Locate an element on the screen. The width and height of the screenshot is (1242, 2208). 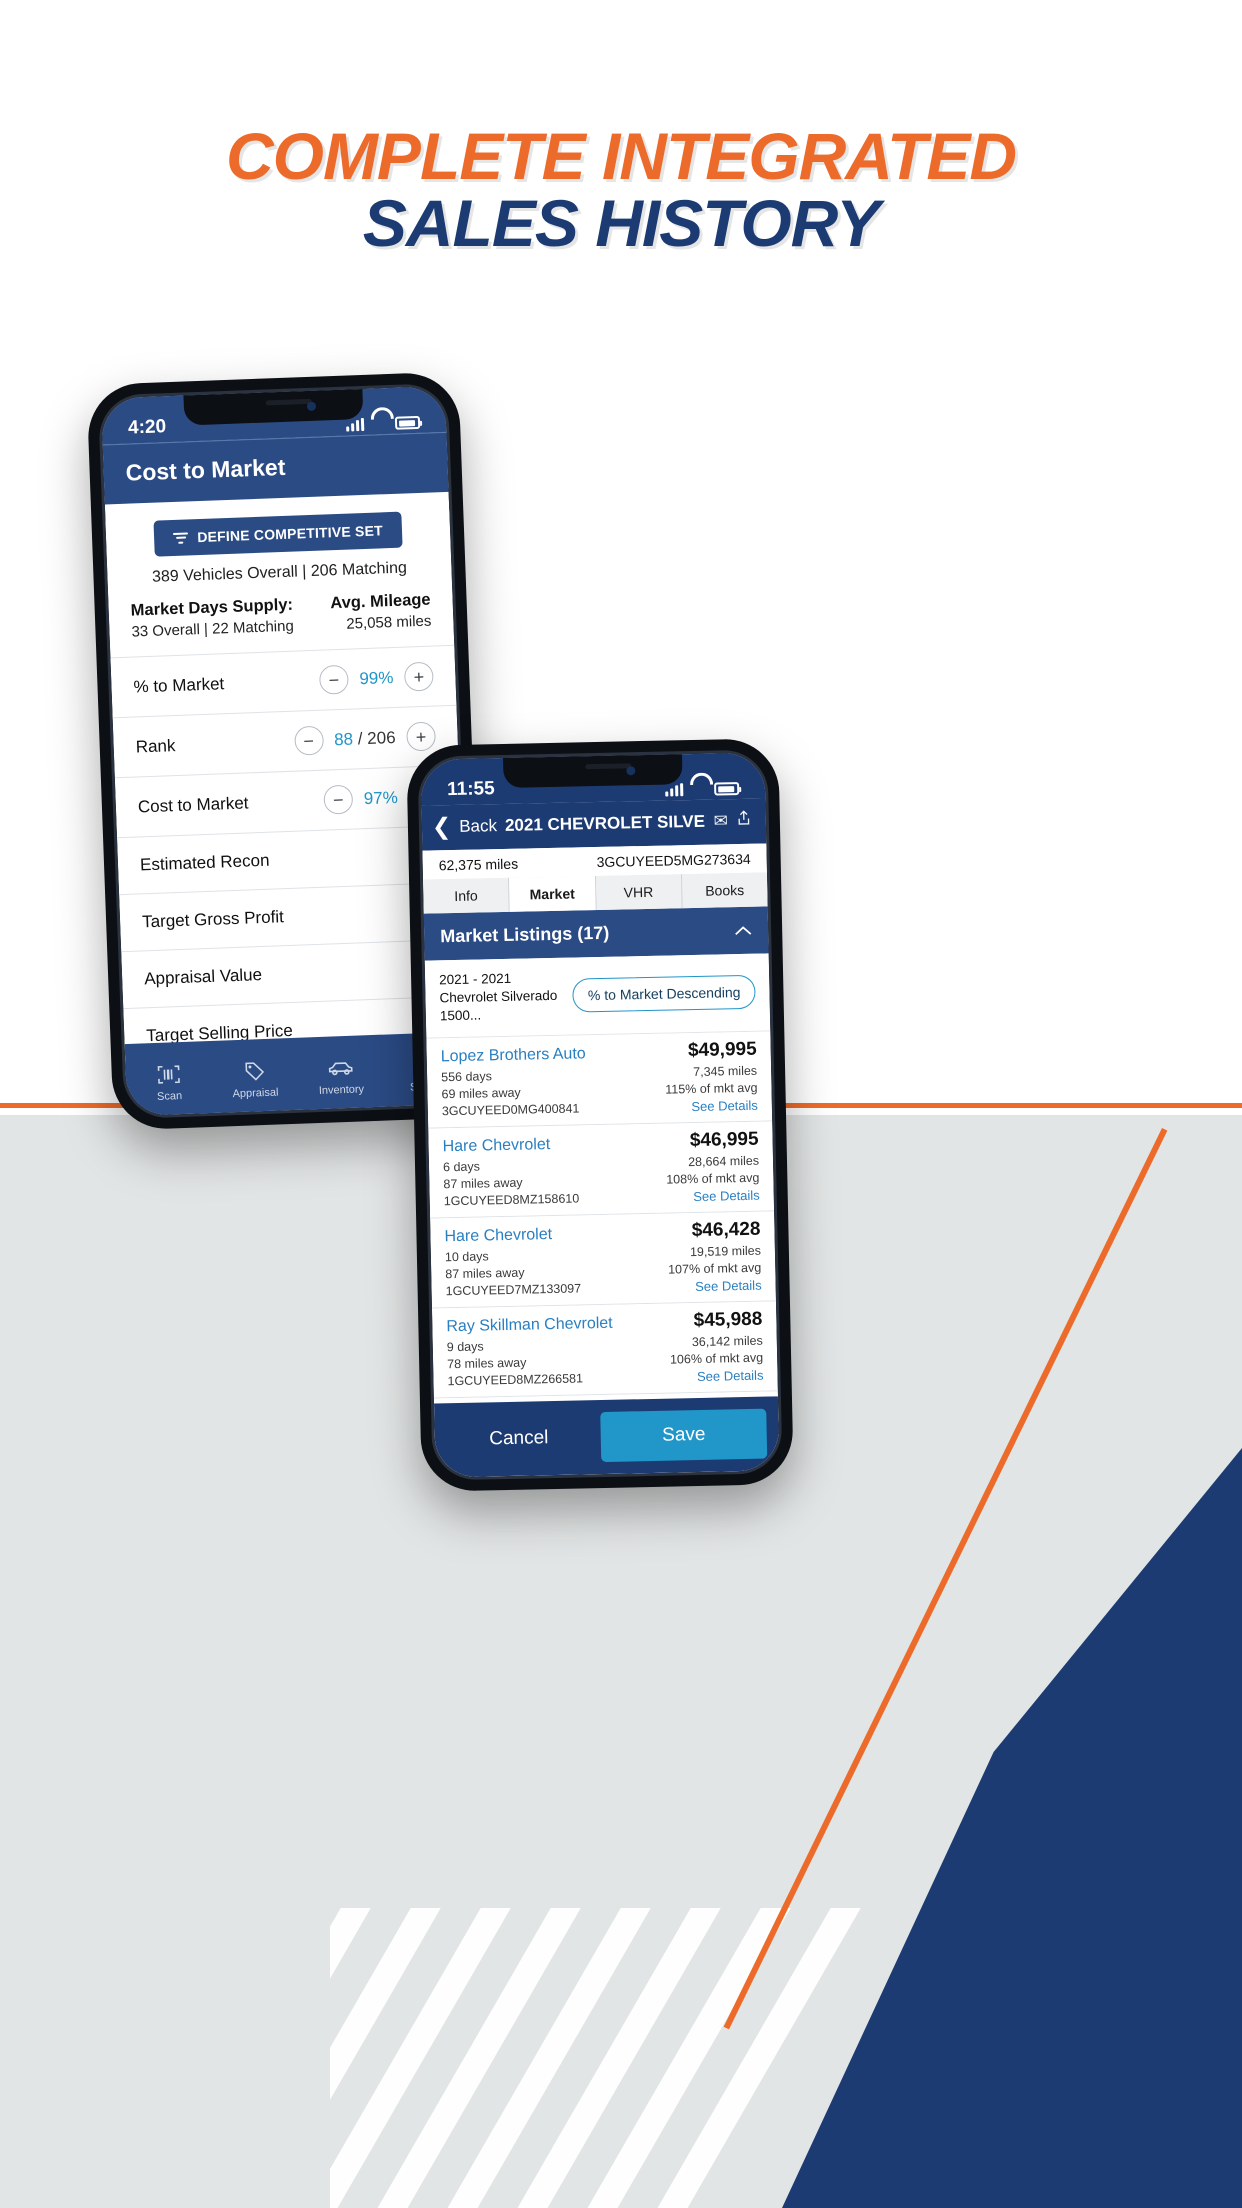
tab-vhr: VHR is located at coordinates (639, 892).